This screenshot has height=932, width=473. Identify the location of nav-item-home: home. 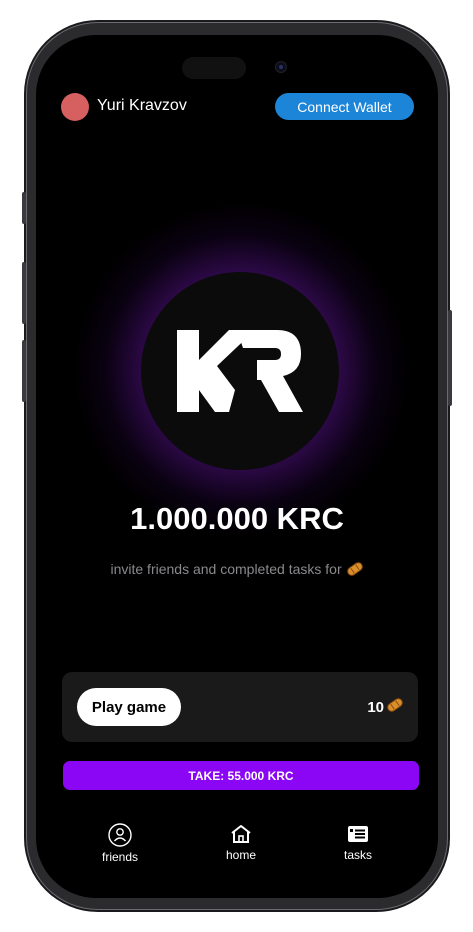
(241, 842).